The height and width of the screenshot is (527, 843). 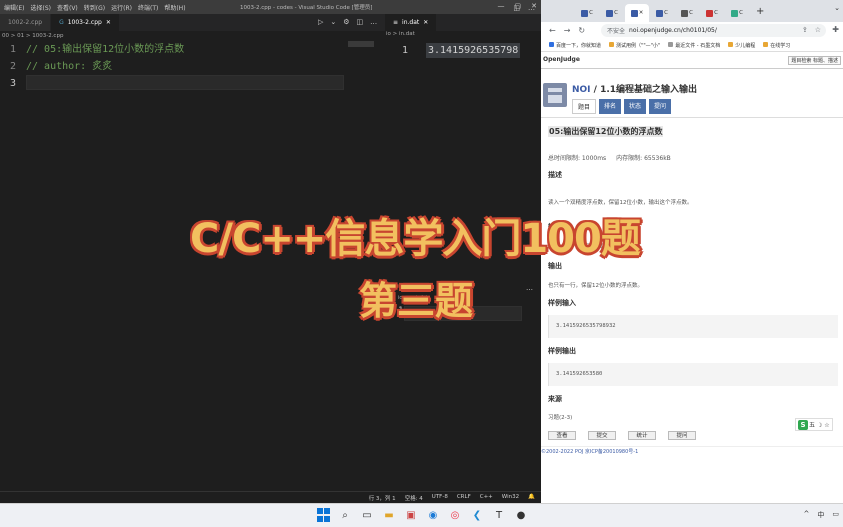 What do you see at coordinates (693, 374) in the screenshot?
I see `sample-output-box: 3.141592653580` at bounding box center [693, 374].